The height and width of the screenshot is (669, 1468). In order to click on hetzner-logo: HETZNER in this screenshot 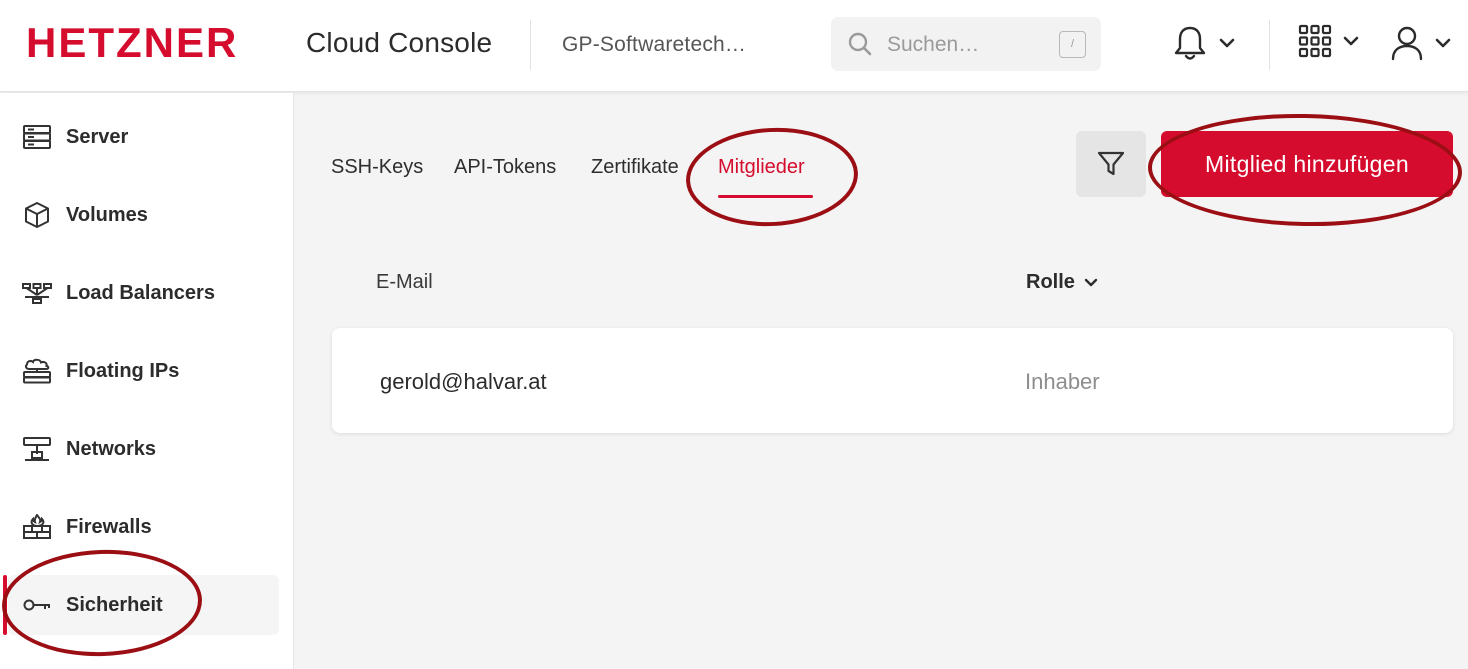, I will do `click(155, 42)`.